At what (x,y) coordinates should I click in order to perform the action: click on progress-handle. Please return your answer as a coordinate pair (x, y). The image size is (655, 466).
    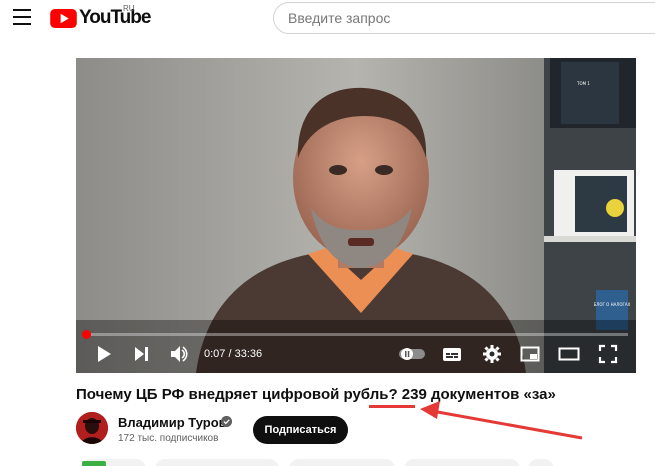
    Looking at the image, I should click on (86, 334).